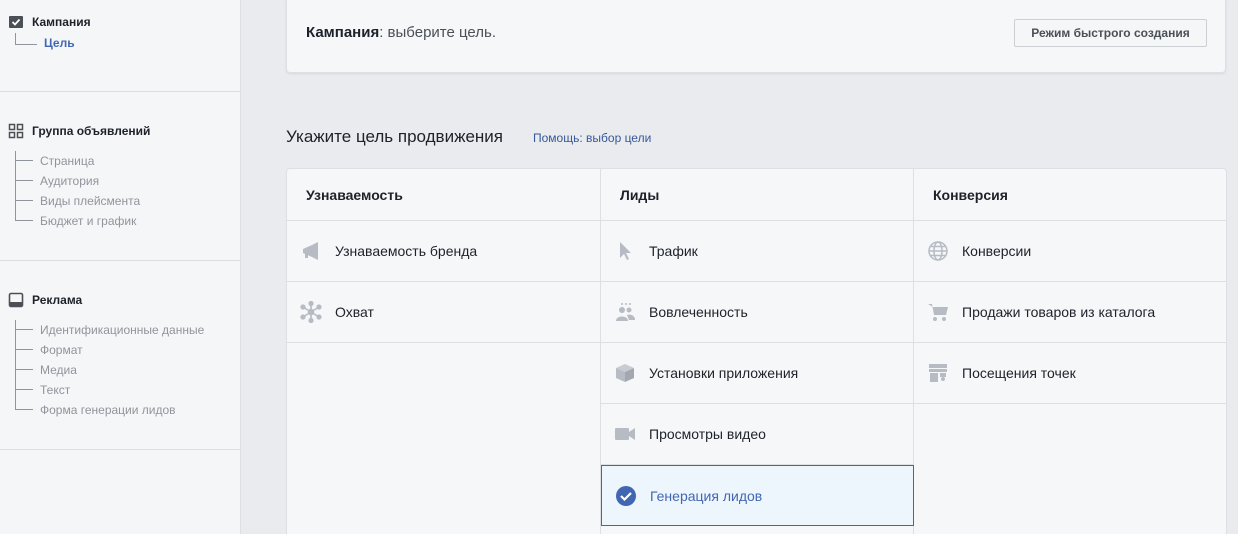  Describe the element at coordinates (757, 195) in the screenshot. I see `column-header: Лиды` at that location.